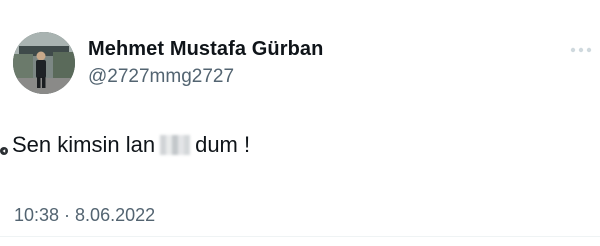 Image resolution: width=600 pixels, height=246 pixels. I want to click on tweet-text-after: dum !, so click(223, 144).